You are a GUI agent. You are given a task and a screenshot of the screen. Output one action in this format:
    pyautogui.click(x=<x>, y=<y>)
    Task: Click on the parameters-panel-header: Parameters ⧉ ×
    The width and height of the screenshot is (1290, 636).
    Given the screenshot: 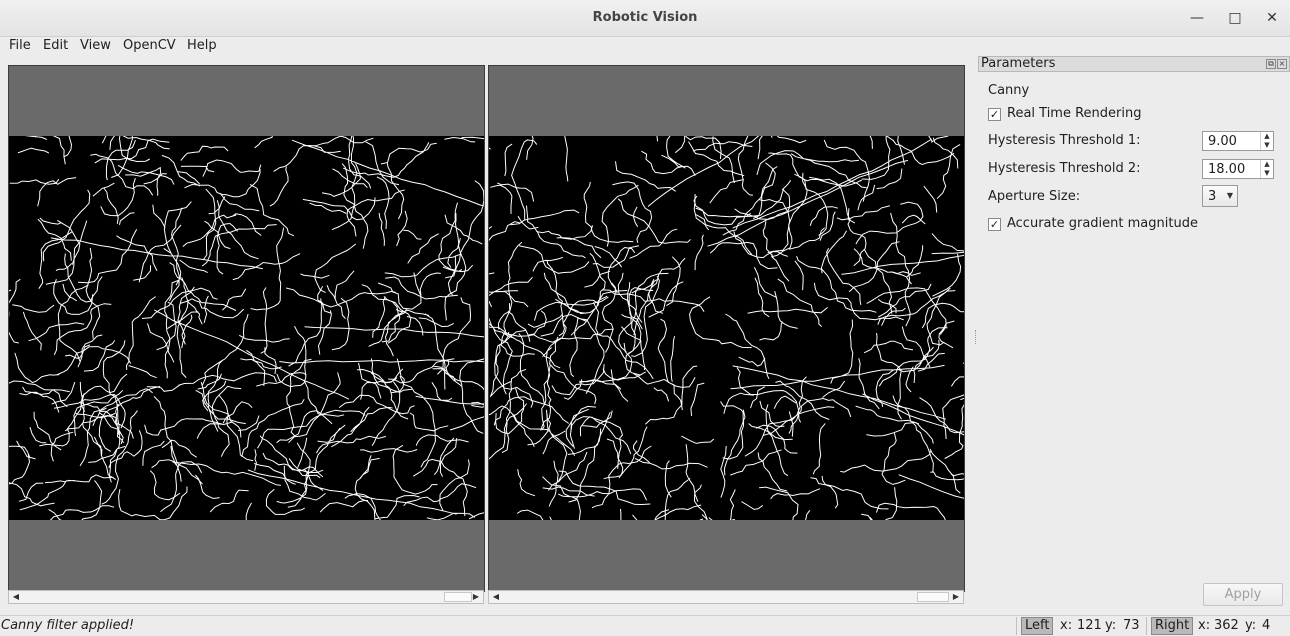 What is the action you would take?
    pyautogui.click(x=1134, y=64)
    